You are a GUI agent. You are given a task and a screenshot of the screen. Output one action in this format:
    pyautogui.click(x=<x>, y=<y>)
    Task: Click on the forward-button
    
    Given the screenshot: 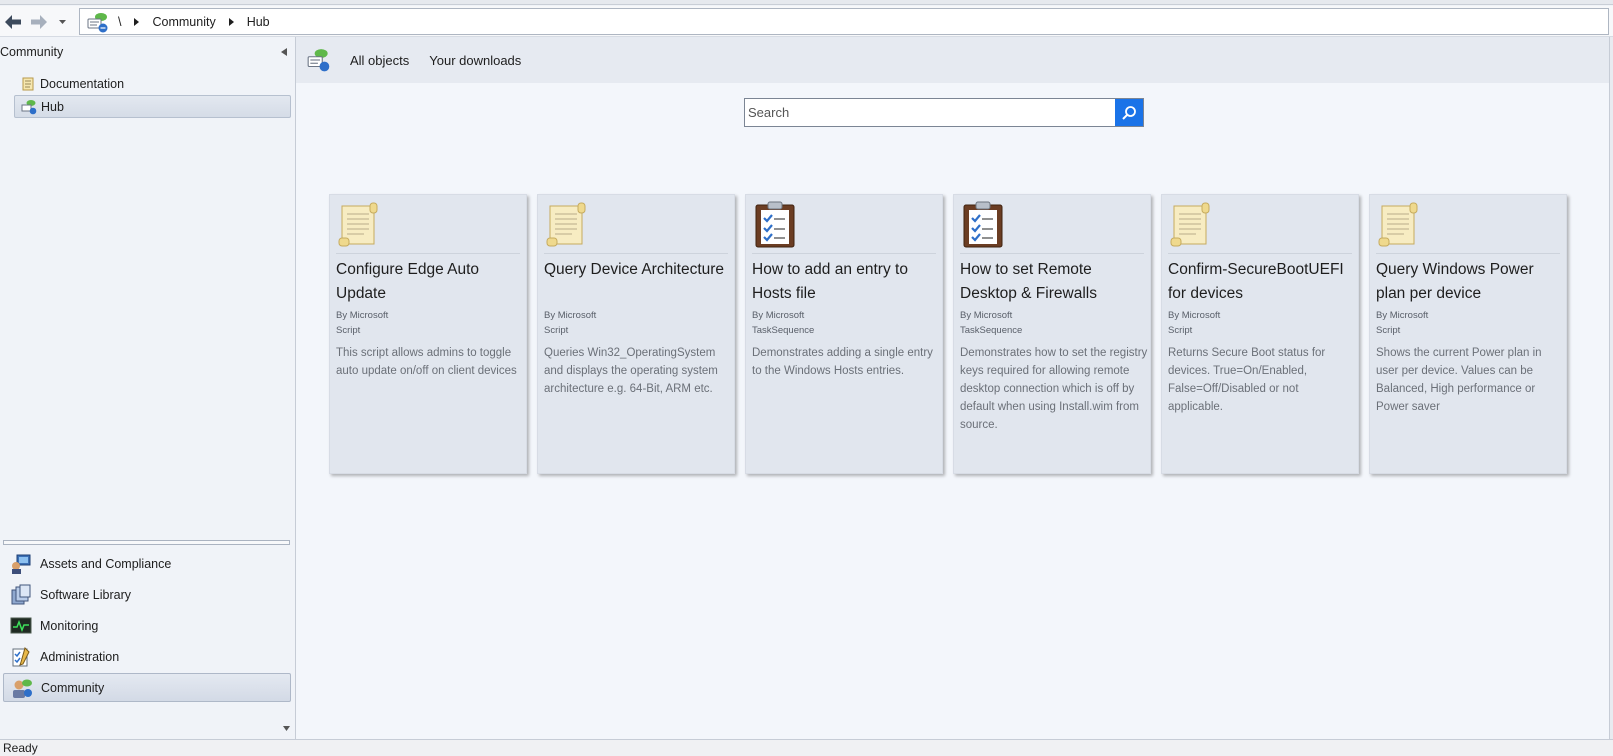 What is the action you would take?
    pyautogui.click(x=39, y=22)
    